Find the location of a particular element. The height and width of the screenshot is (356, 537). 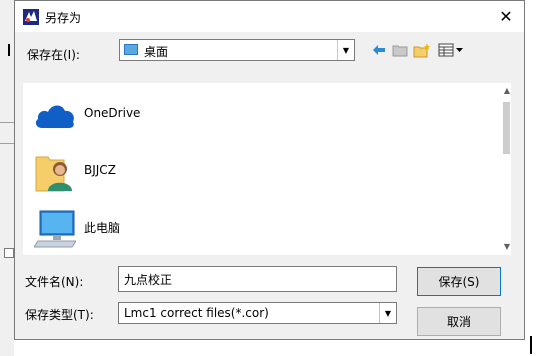

background-marker is located at coordinates (9, 50).